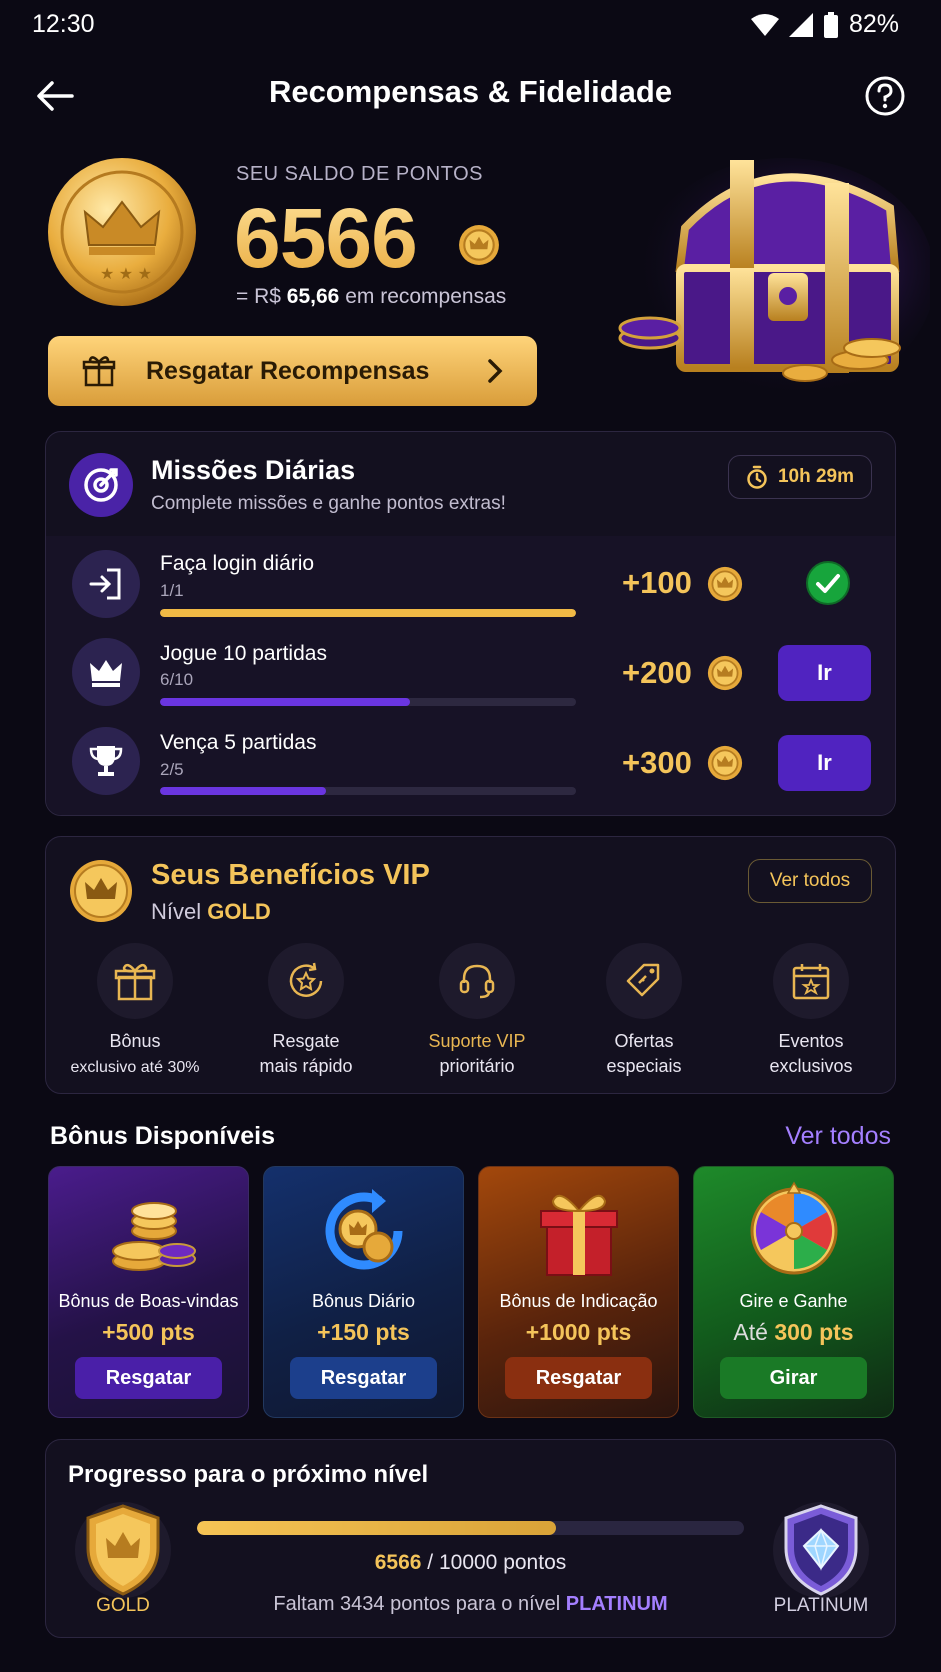  What do you see at coordinates (288, 370) in the screenshot?
I see `redeem-label: Resgatar Recompensas` at bounding box center [288, 370].